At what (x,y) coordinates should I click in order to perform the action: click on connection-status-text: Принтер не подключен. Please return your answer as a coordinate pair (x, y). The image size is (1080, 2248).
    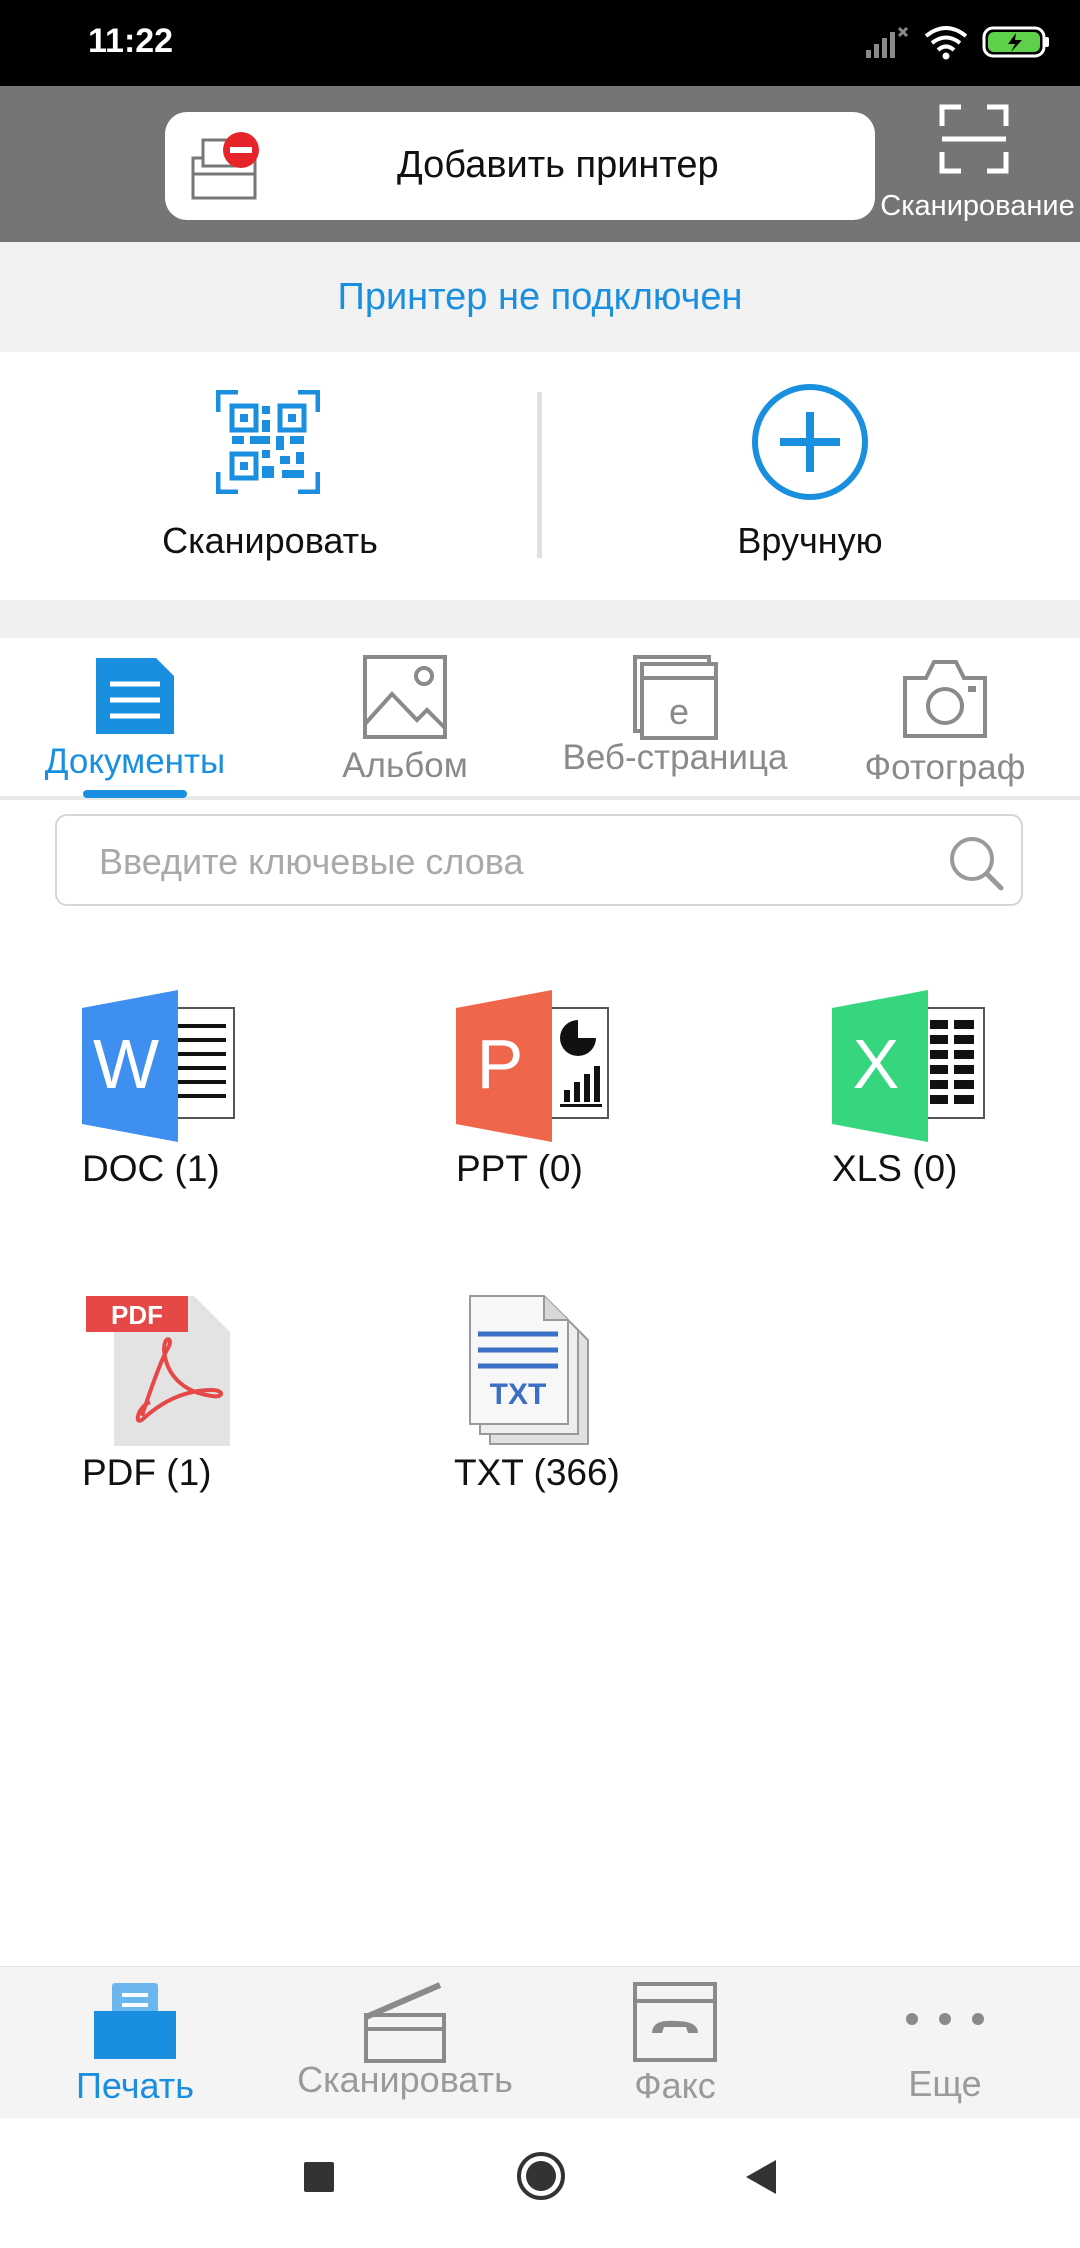
    Looking at the image, I should click on (540, 297).